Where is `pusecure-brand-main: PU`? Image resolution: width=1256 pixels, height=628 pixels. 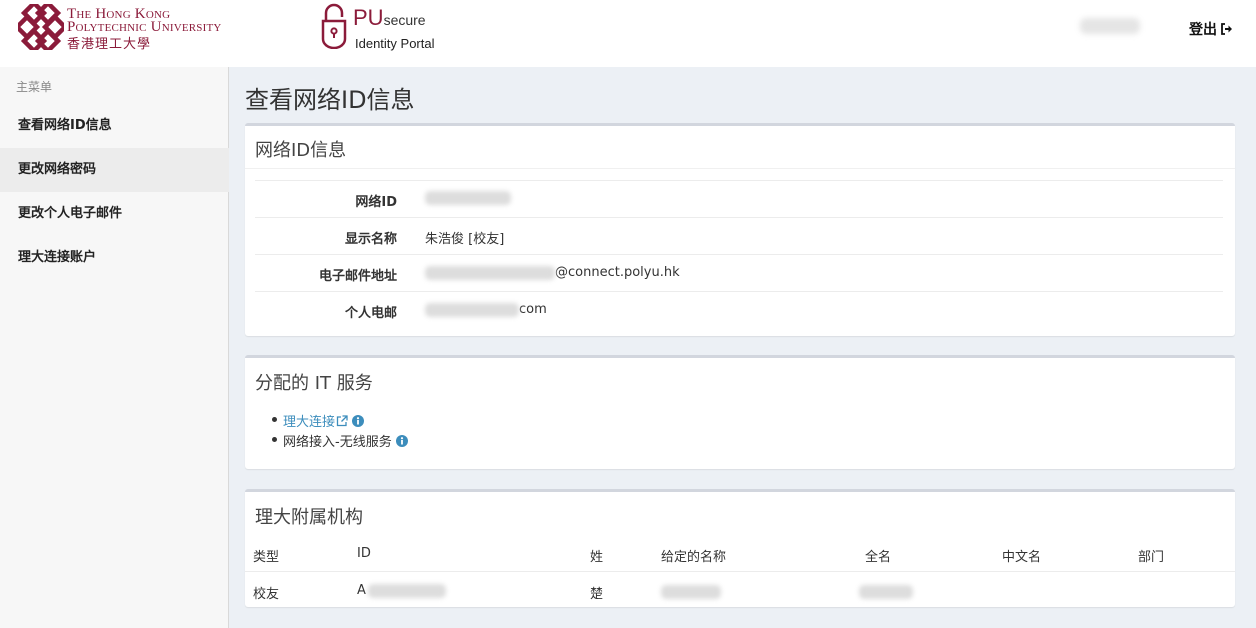
pusecure-brand-main: PU is located at coordinates (368, 17).